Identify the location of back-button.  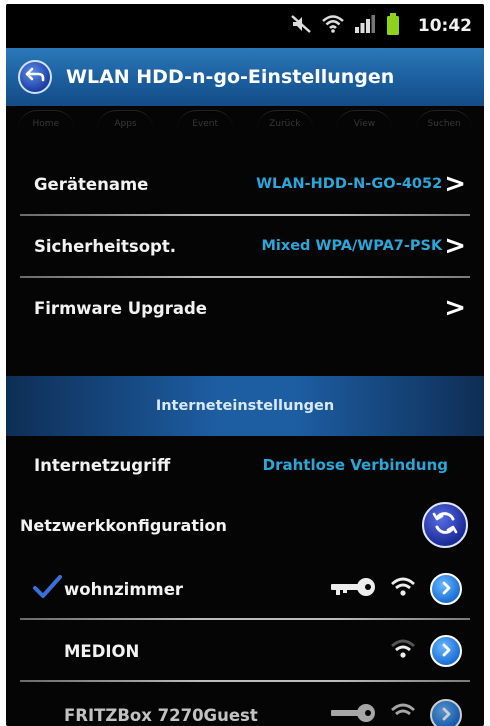
(35, 77).